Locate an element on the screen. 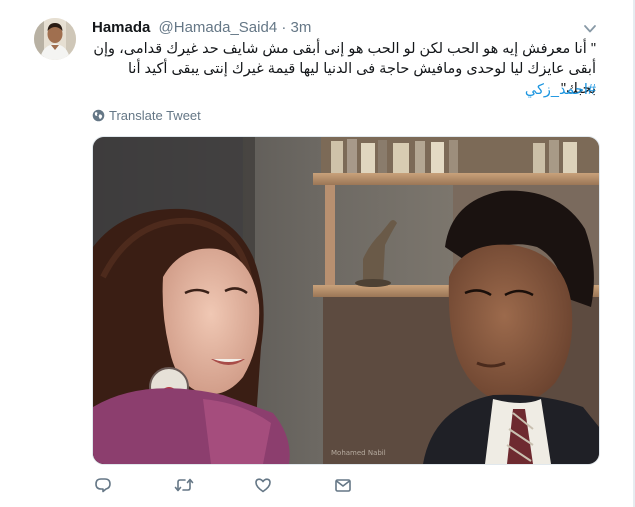 The image size is (635, 507). hashtag-link: #احمد_زكي is located at coordinates (344, 90).